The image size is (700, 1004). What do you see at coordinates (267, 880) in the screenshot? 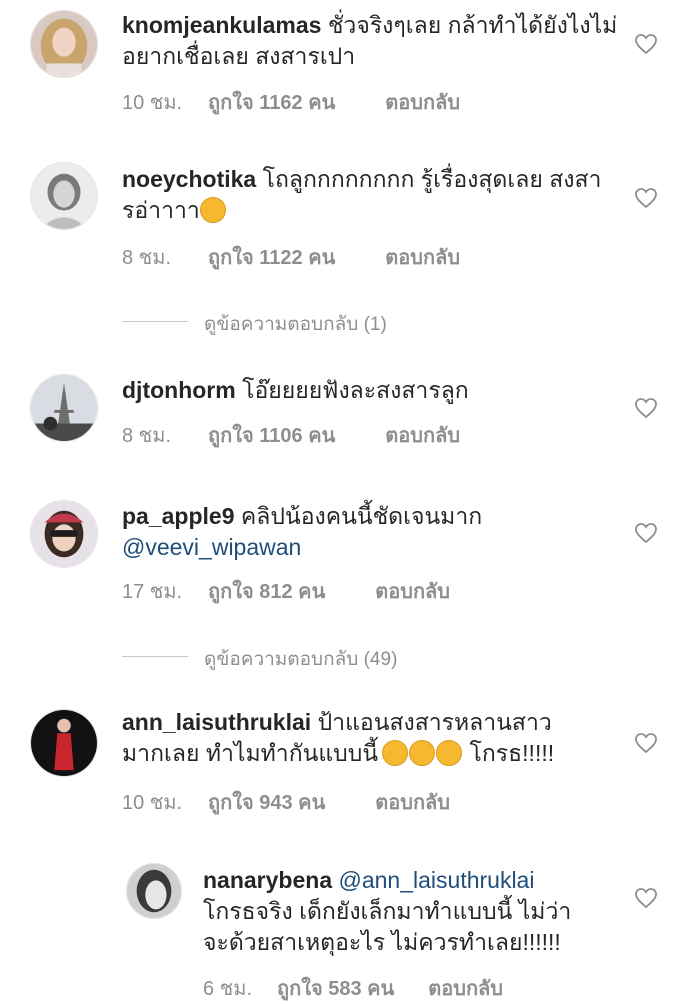
I see `username: nanarybena` at bounding box center [267, 880].